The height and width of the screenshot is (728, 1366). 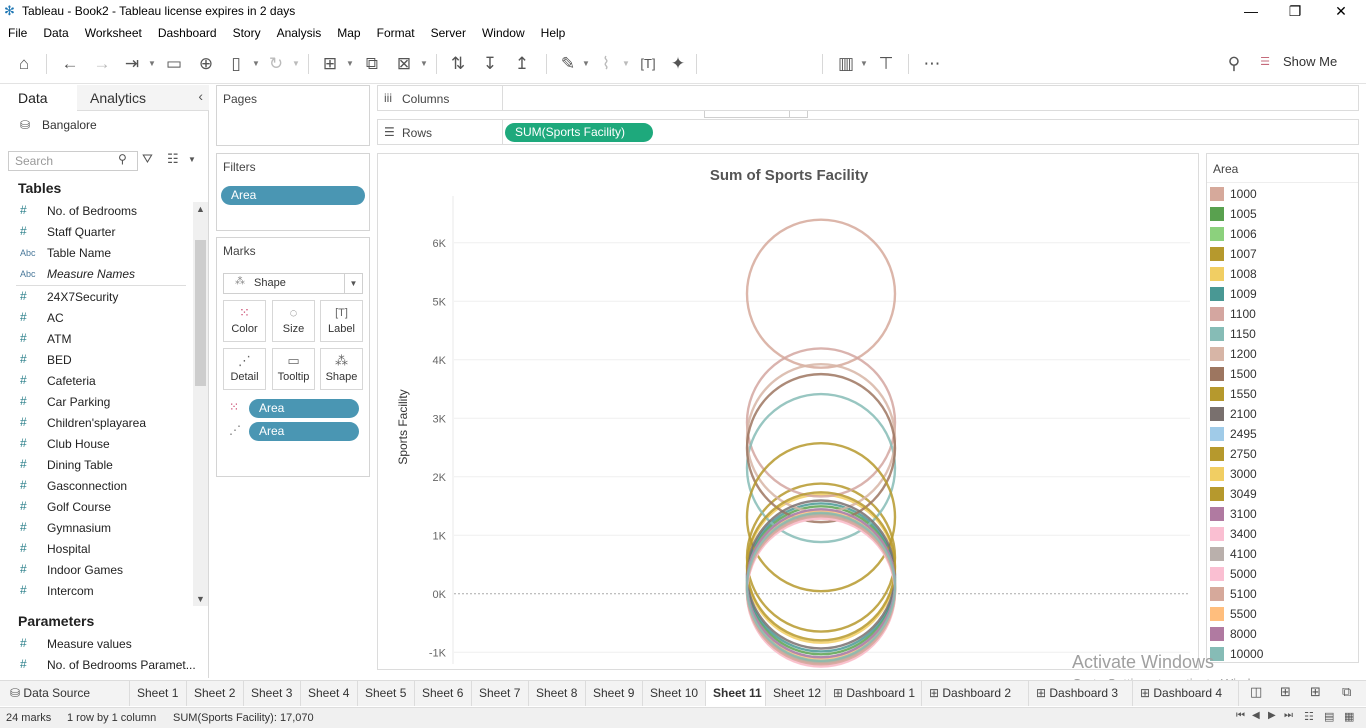 What do you see at coordinates (1282, 454) in the screenshot?
I see `legend-item: 2750` at bounding box center [1282, 454].